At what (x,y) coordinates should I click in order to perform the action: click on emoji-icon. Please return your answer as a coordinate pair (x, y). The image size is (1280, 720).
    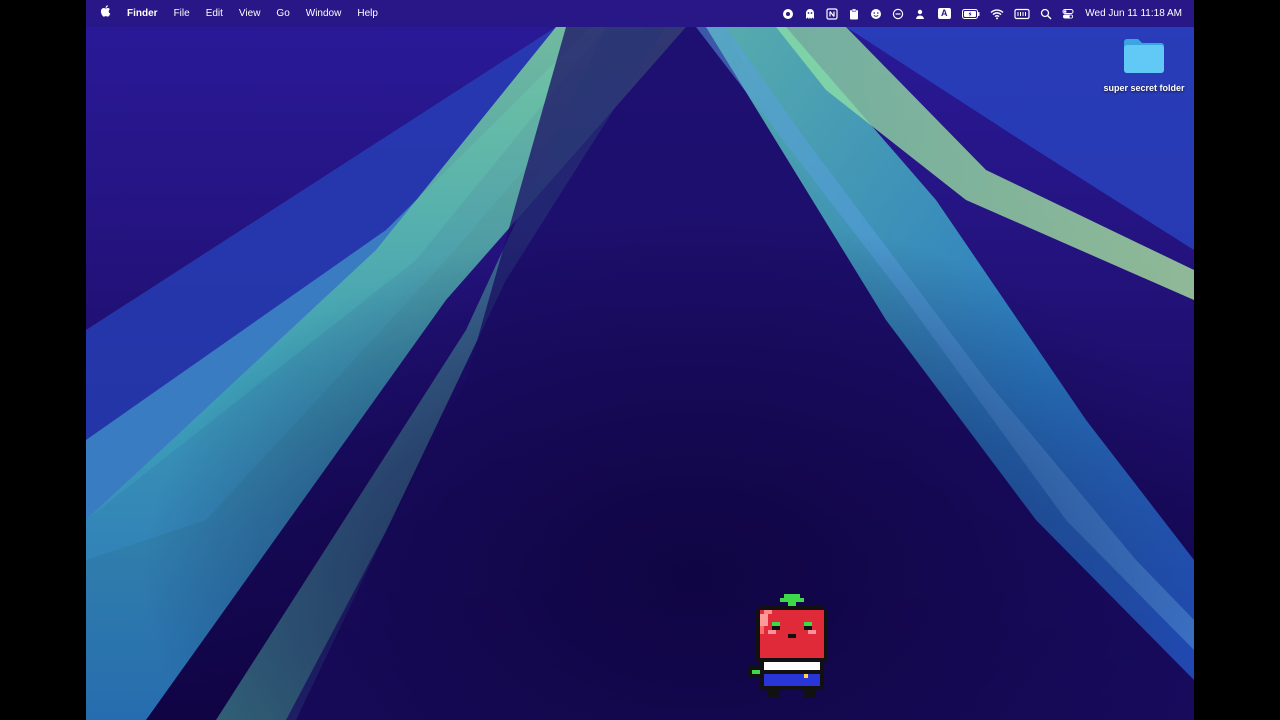
    Looking at the image, I should click on (876, 14).